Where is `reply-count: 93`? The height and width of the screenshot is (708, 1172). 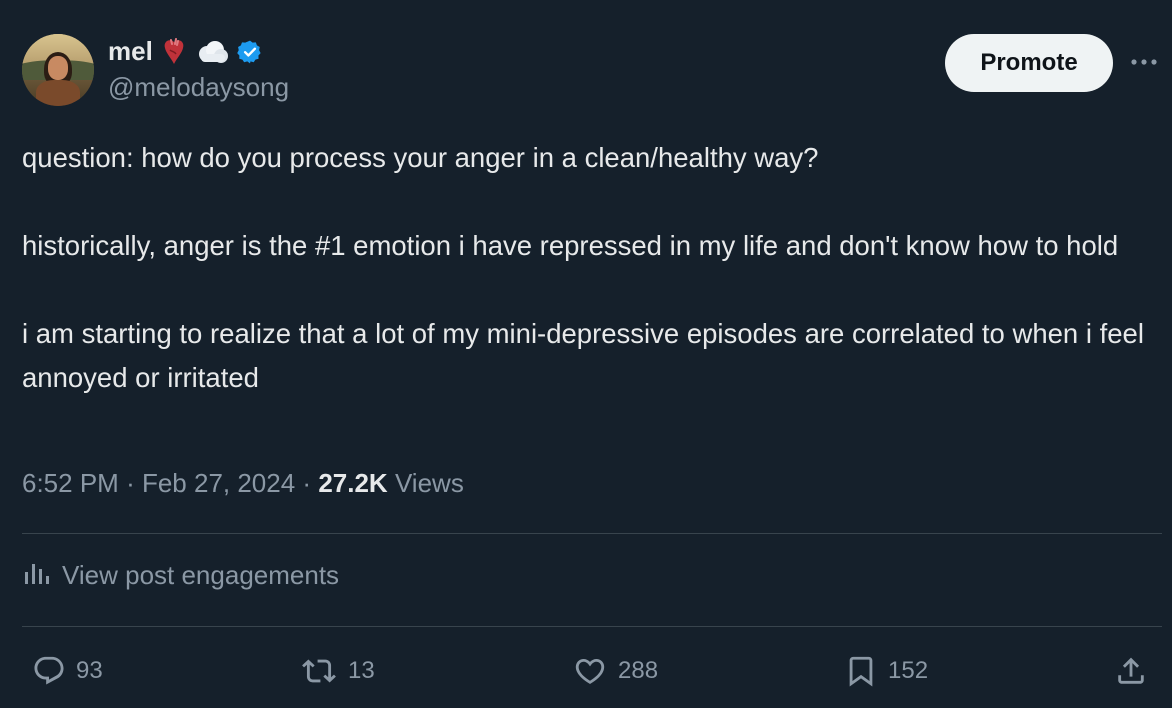 reply-count: 93 is located at coordinates (89, 670).